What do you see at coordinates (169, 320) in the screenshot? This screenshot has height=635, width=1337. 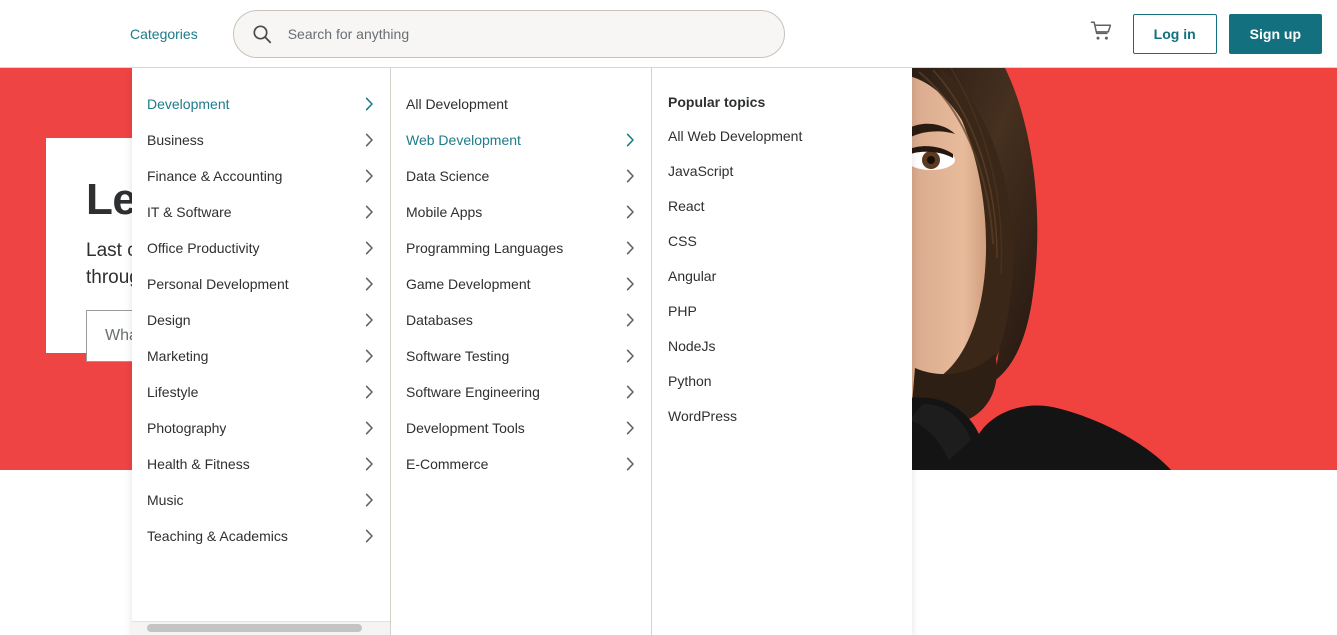 I see `category-item-label: Design` at bounding box center [169, 320].